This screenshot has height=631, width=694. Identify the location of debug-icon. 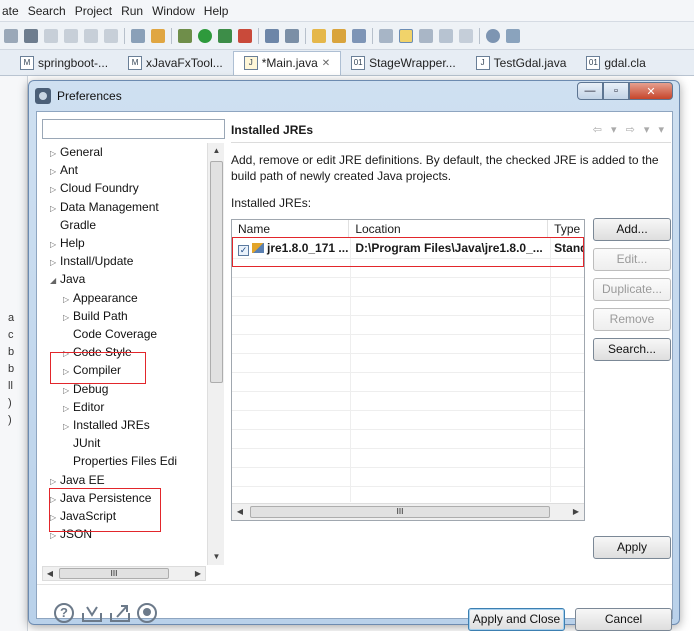
(185, 35).